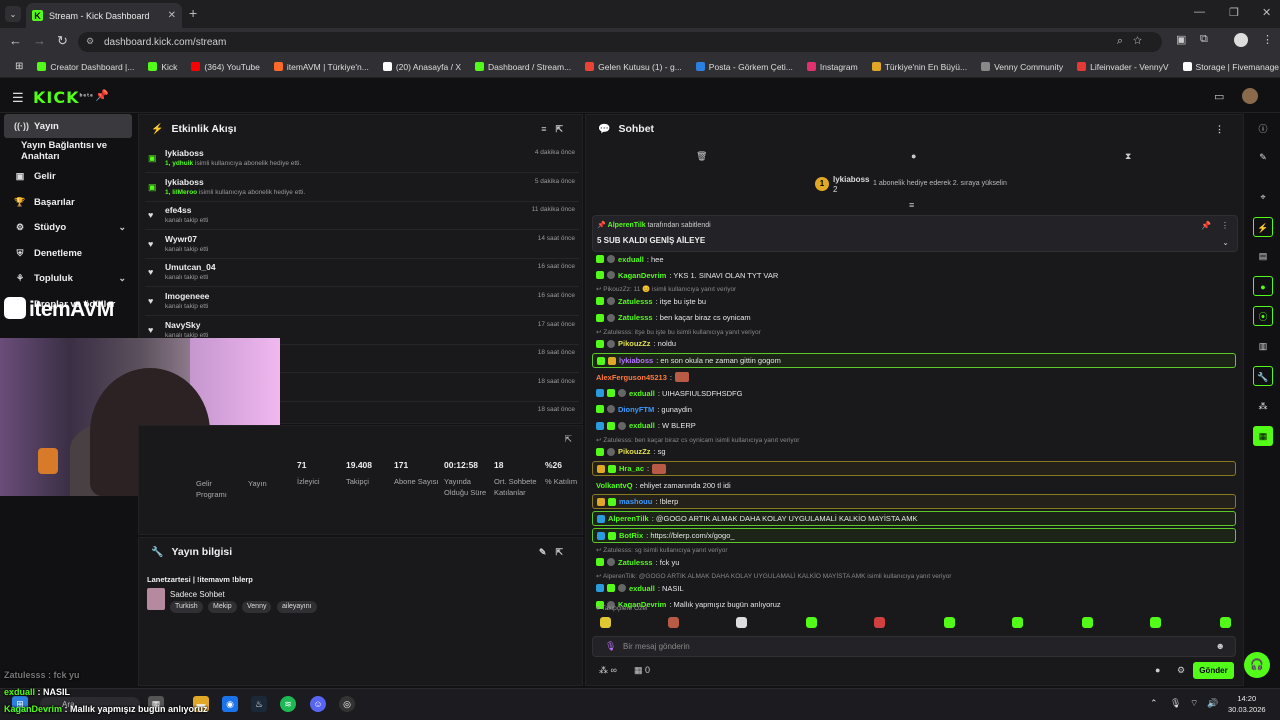 Image resolution: width=1280 pixels, height=720 pixels. Describe the element at coordinates (68, 151) in the screenshot. I see `sidebar-item-stream-key: Yayın Bağlantısı ve Anahtarı` at that location.